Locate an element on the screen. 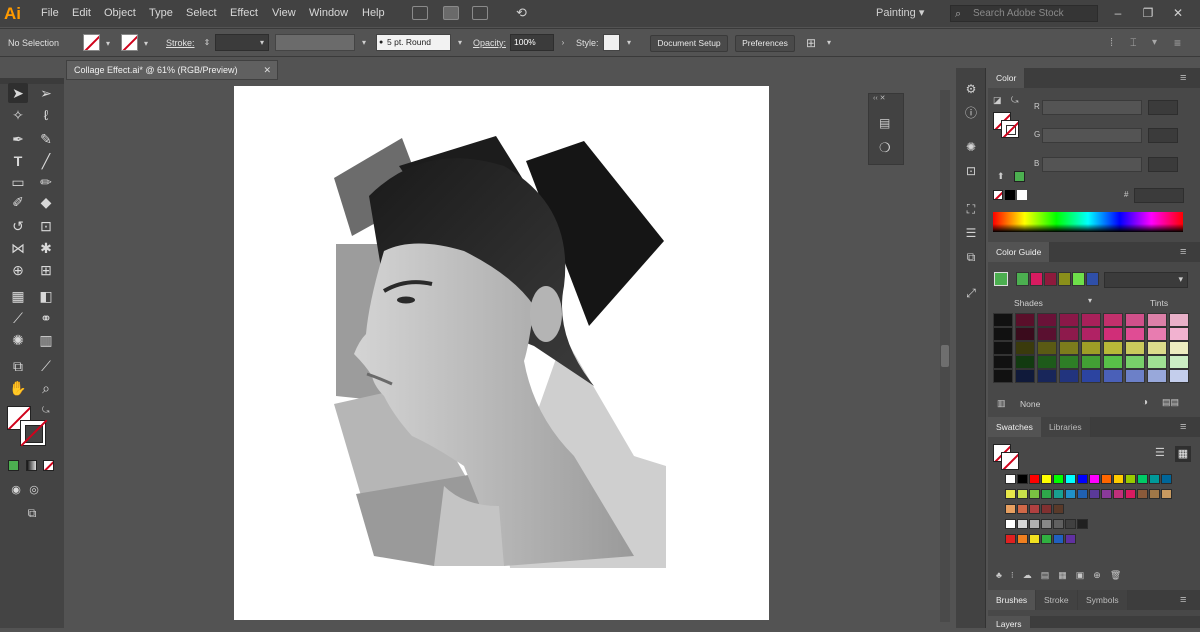 The height and width of the screenshot is (632, 1200). align-icon: ☰ is located at coordinates (971, 233).